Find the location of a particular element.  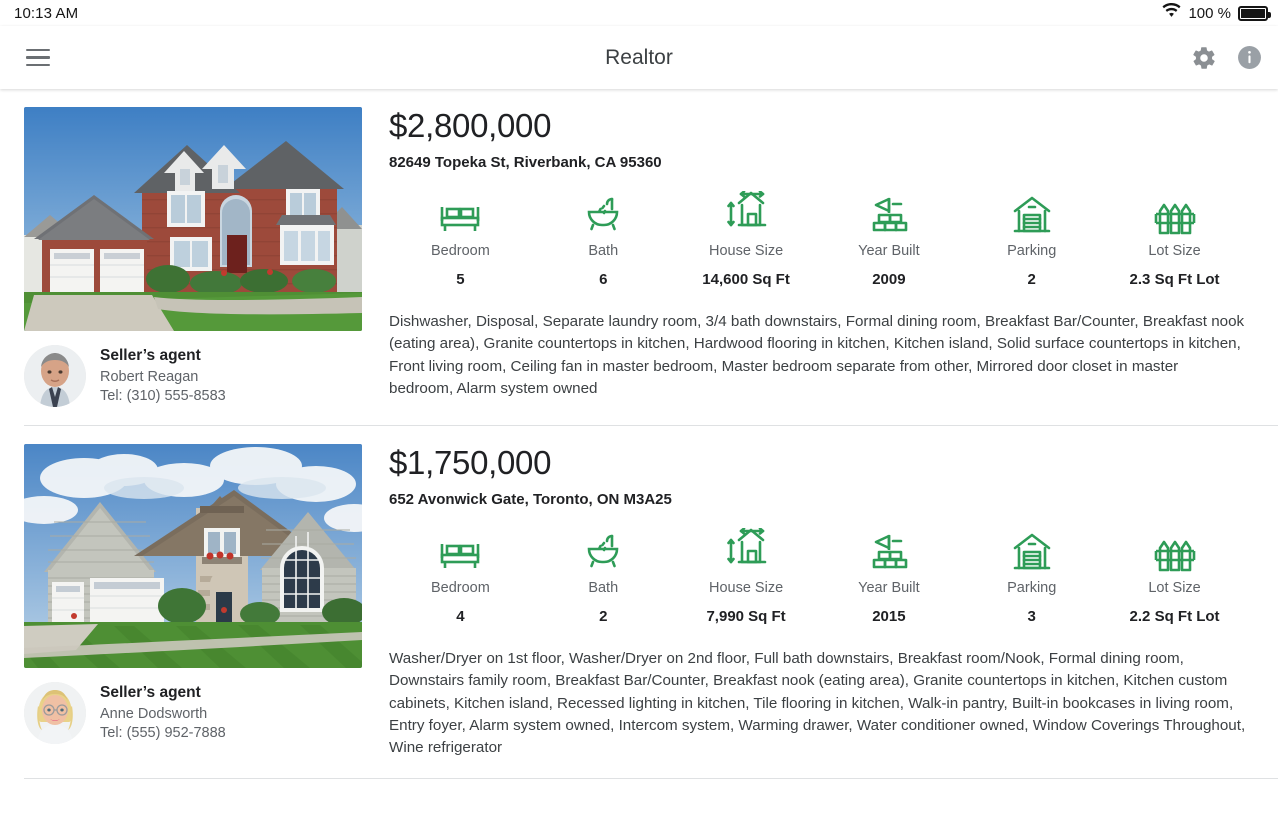

agent-name: Robert Reagan is located at coordinates (149, 377).